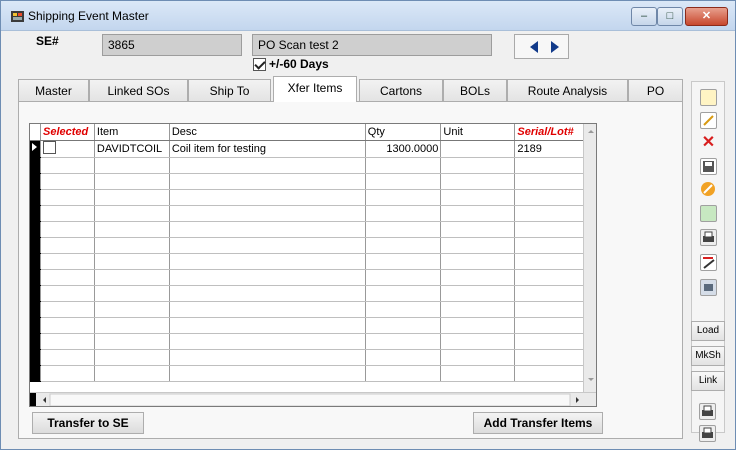  Describe the element at coordinates (138, 90) in the screenshot. I see `tab-linked-sos: Linked SOs` at that location.